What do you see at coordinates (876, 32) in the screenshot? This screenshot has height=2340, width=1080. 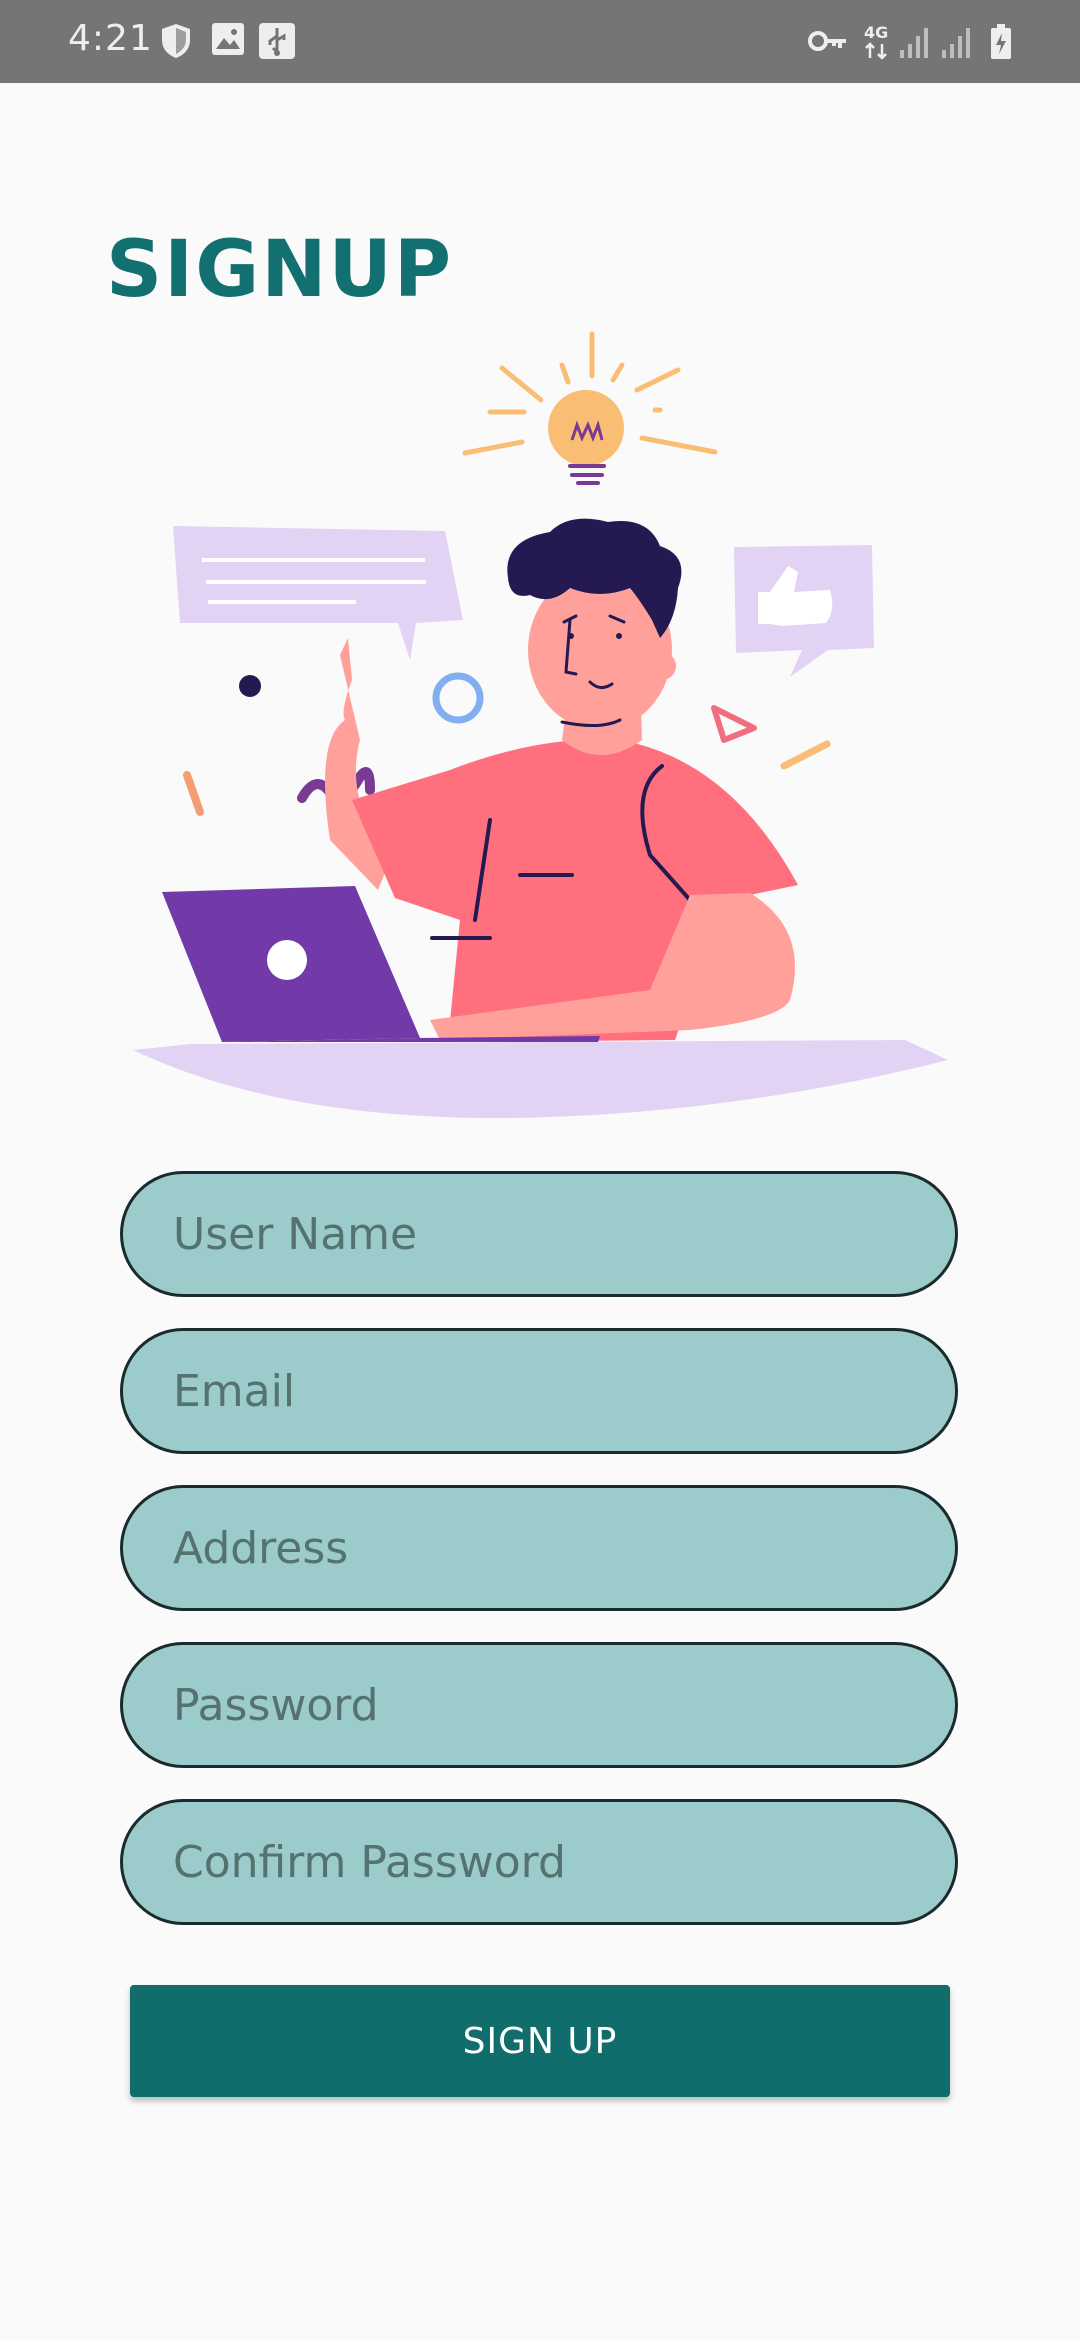 I see `network-label: 4G` at bounding box center [876, 32].